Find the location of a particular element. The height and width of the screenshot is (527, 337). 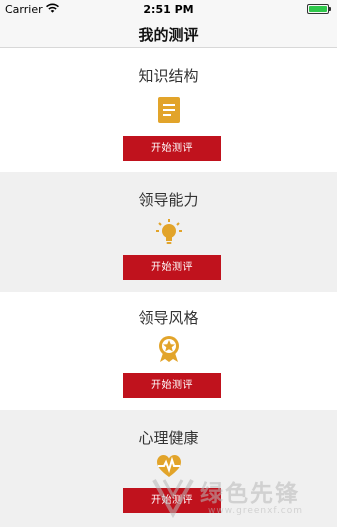

page-title: 我的测评 is located at coordinates (168, 35).